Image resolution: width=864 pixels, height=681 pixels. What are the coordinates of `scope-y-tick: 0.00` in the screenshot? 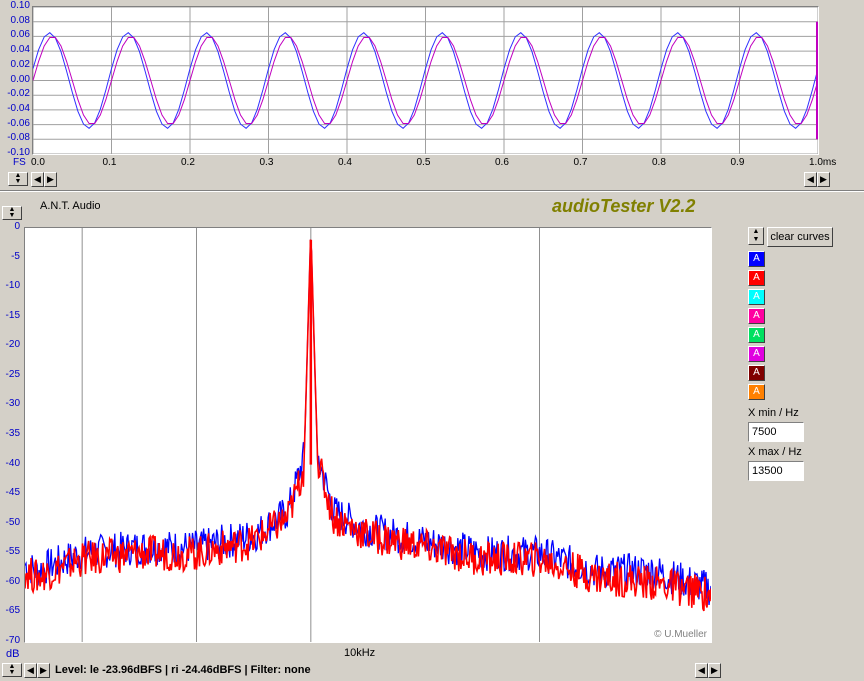 It's located at (20, 79).